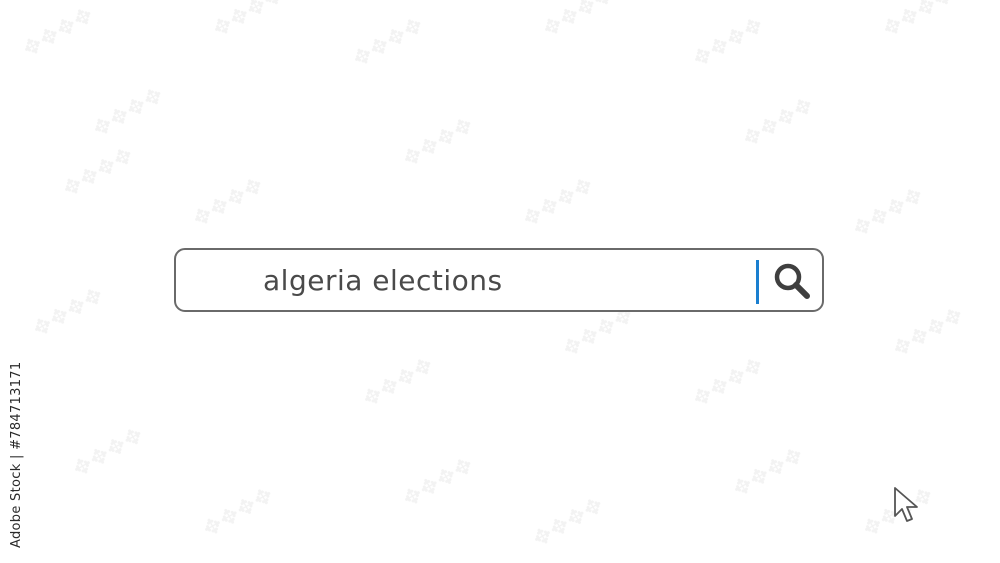  Describe the element at coordinates (906, 504) in the screenshot. I see `arrow-pointer-icon` at that location.